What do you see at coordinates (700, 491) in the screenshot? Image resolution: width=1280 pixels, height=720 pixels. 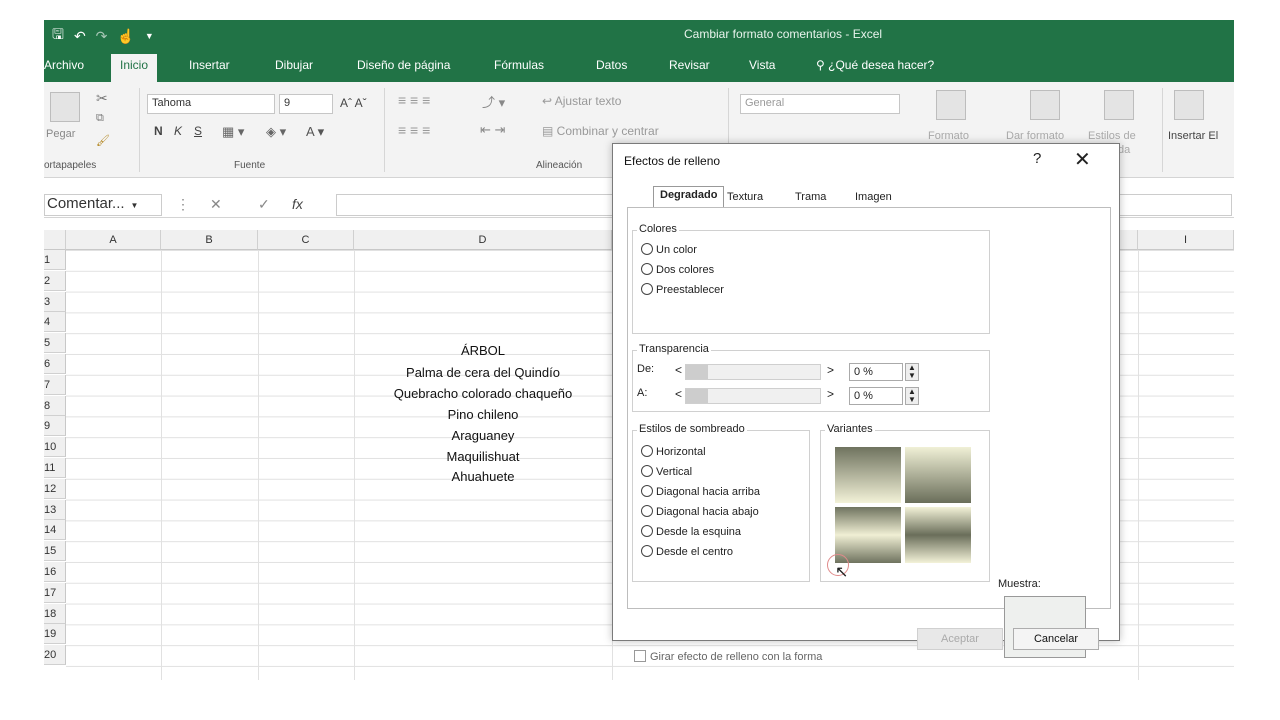 I see `radio-diagonal-arriba: Diagonal hacia arriba` at bounding box center [700, 491].